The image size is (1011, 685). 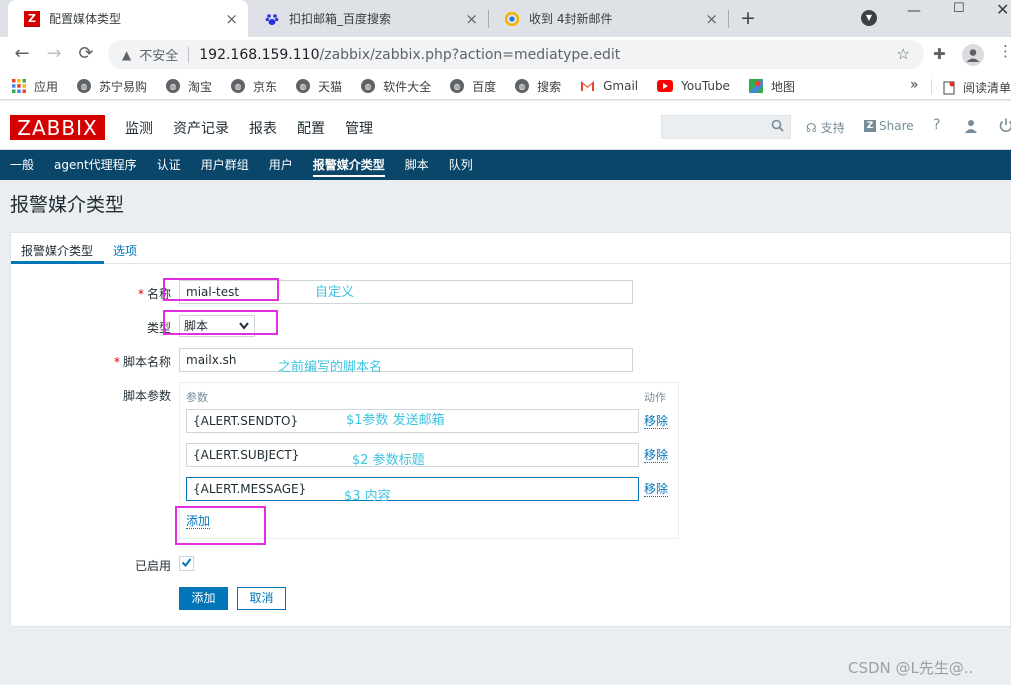 I want to click on star-bookmark-icon: ☆, so click(x=903, y=54).